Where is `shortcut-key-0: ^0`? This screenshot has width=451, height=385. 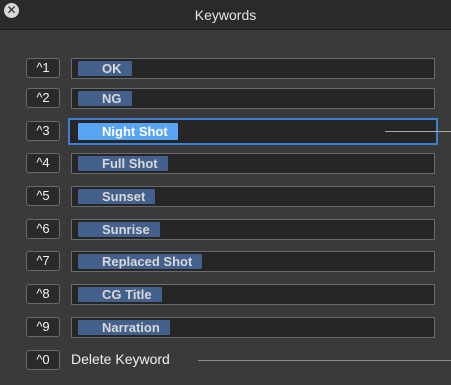 shortcut-key-0: ^0 is located at coordinates (43, 360).